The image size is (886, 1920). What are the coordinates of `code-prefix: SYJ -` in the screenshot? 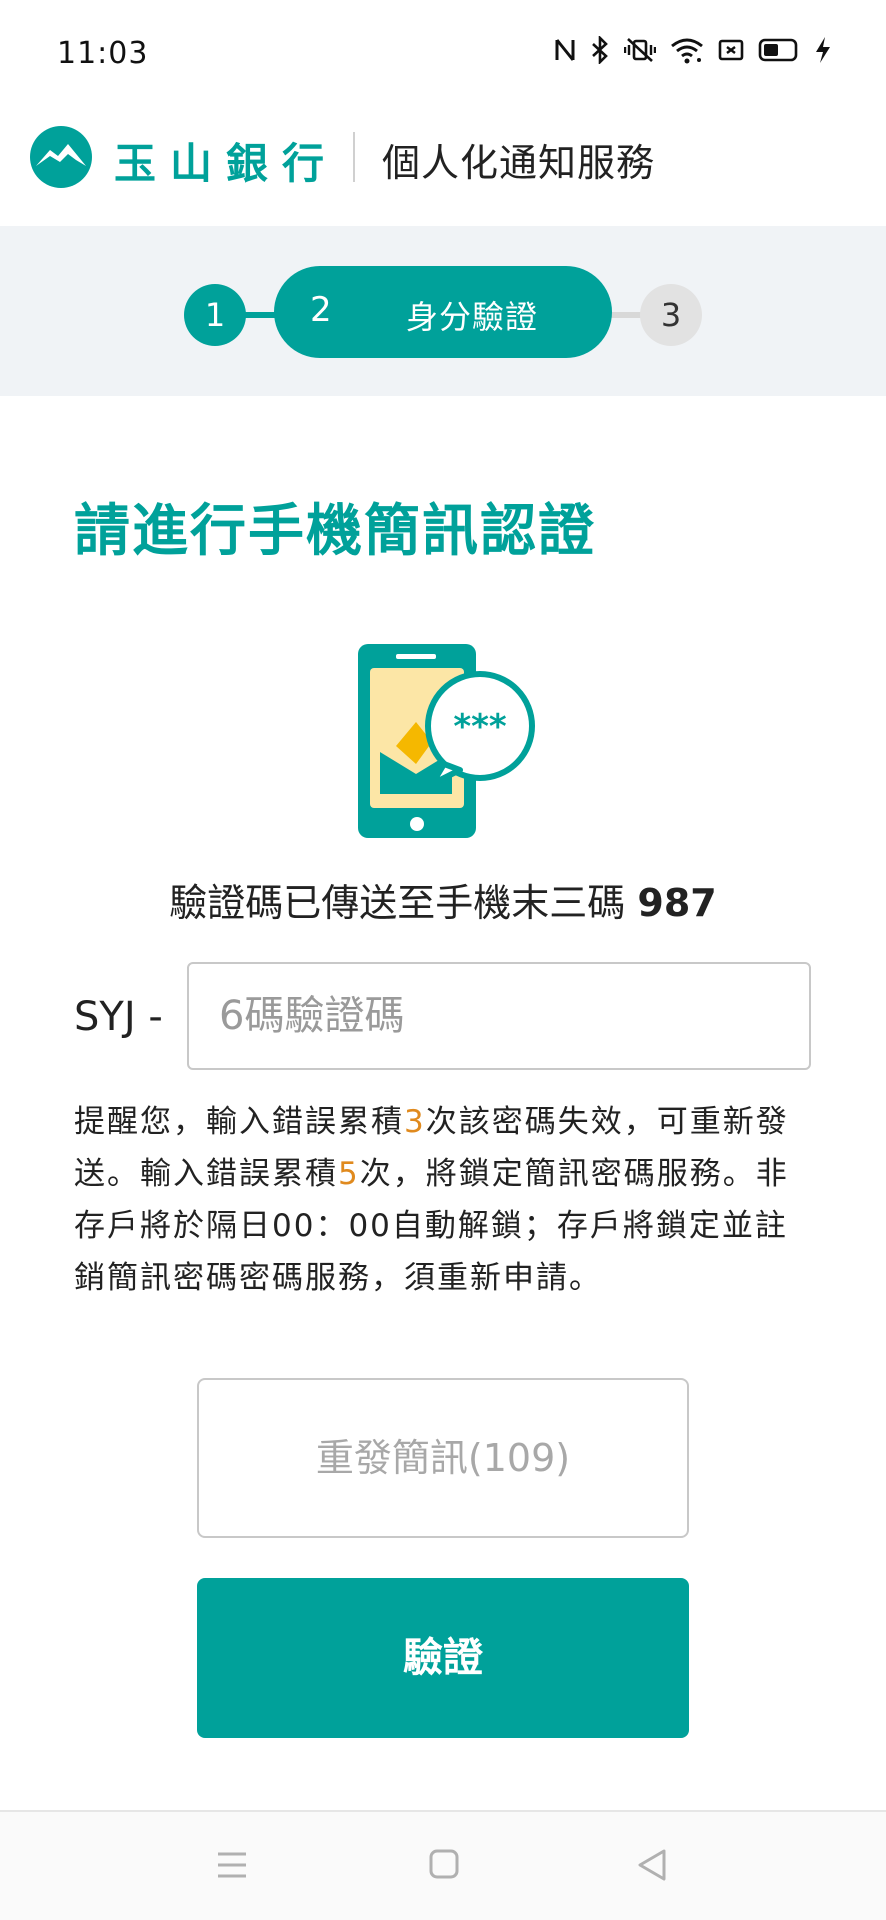 It's located at (118, 1017).